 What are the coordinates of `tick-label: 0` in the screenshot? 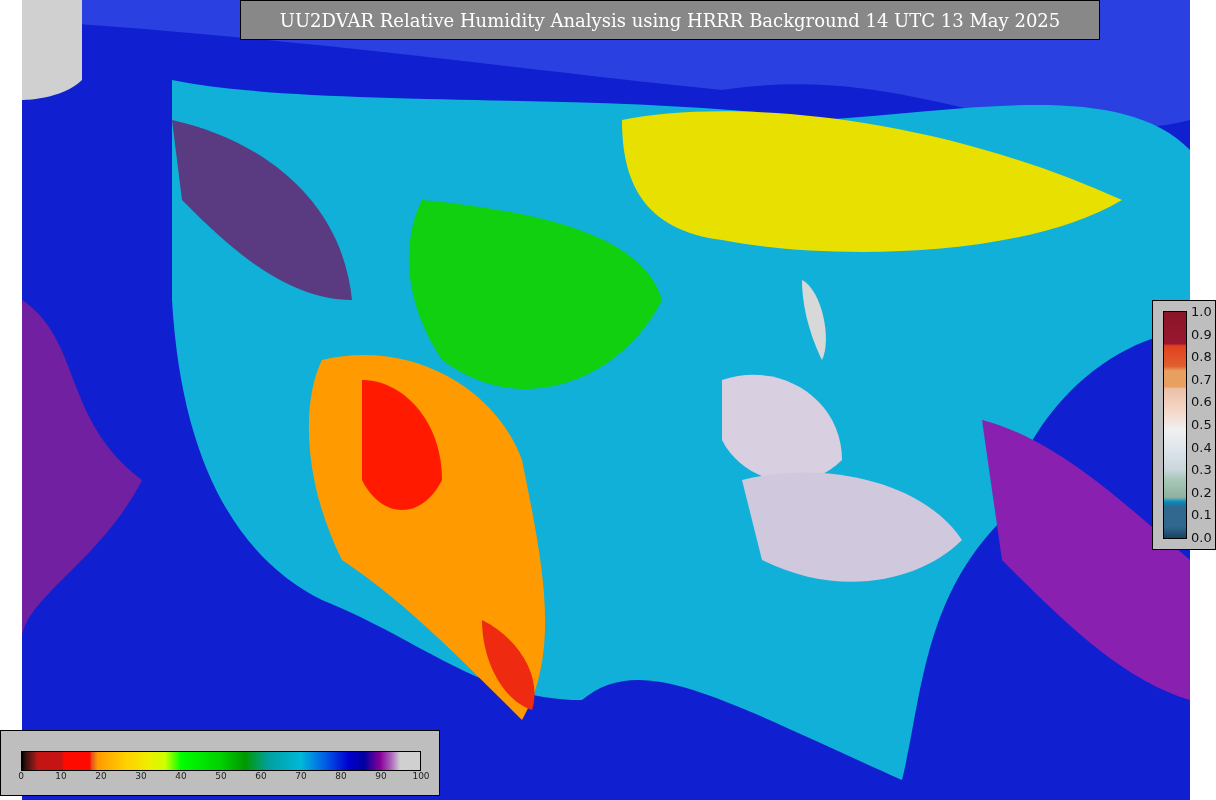 It's located at (21, 776).